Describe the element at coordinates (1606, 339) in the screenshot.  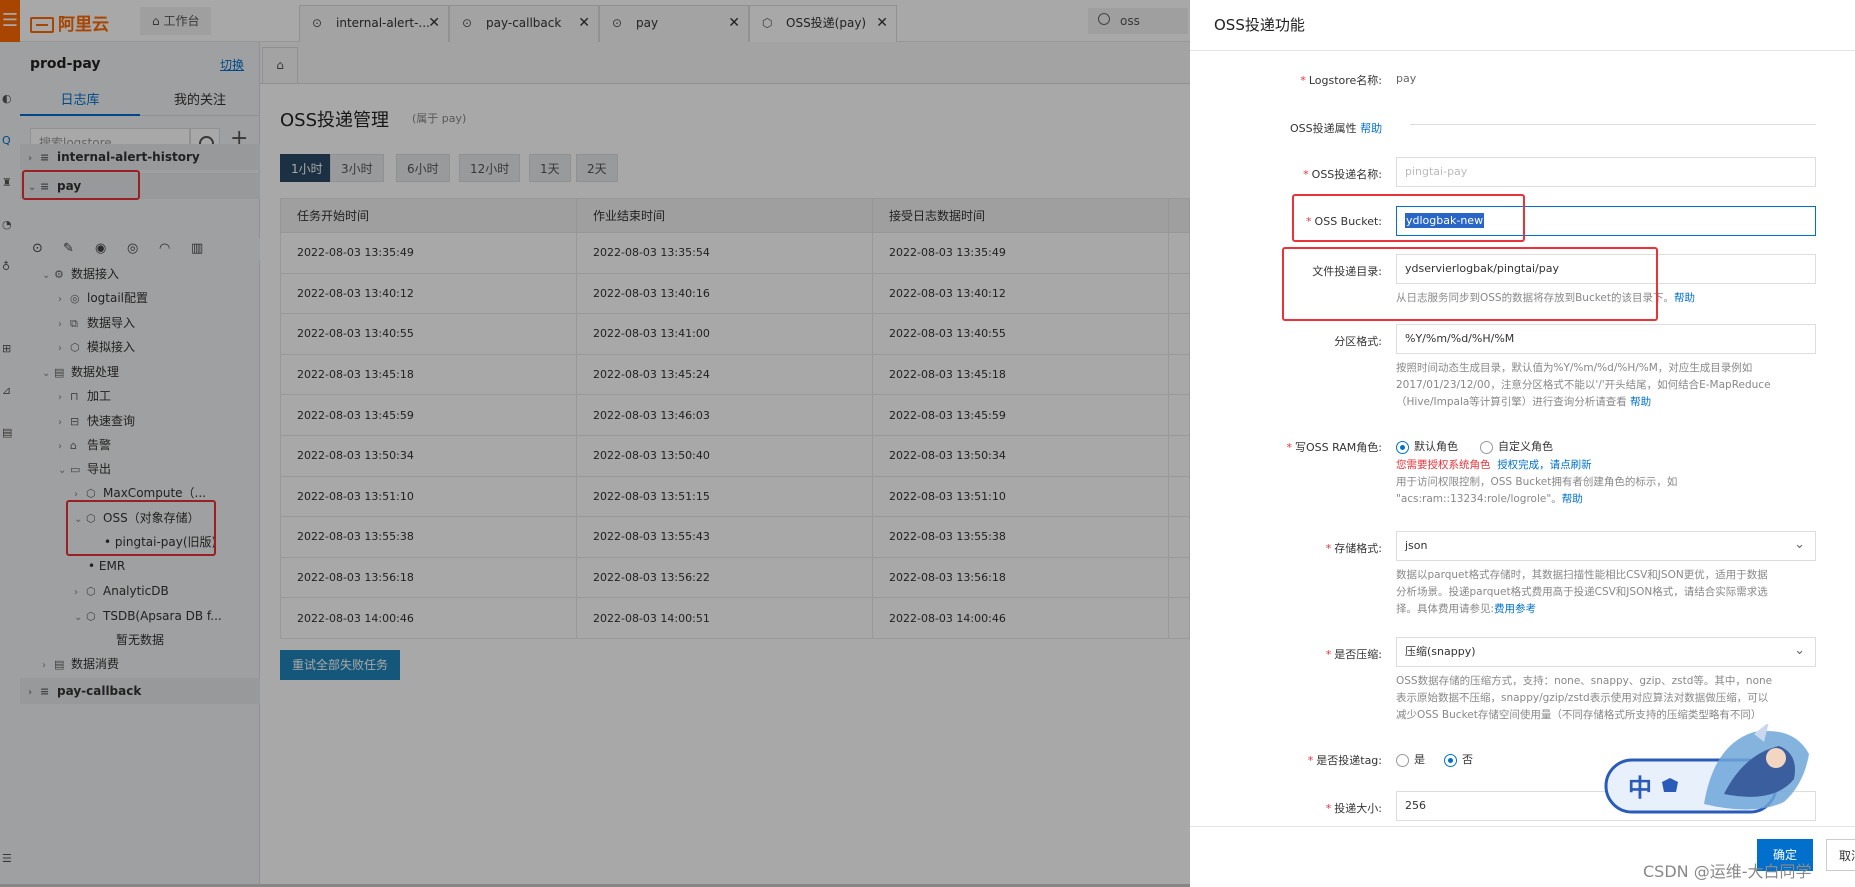
I see `partition-input: %Y/%m/%d/%H/%M` at that location.